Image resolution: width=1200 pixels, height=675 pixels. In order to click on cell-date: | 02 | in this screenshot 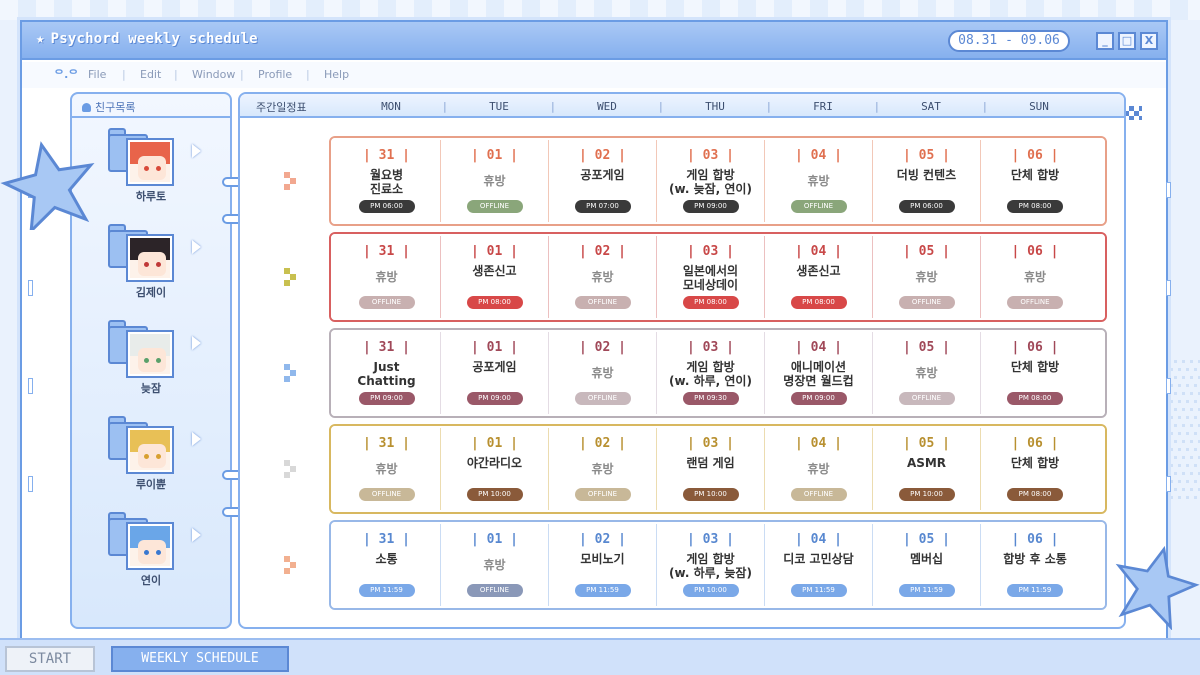, I will do `click(602, 347)`.